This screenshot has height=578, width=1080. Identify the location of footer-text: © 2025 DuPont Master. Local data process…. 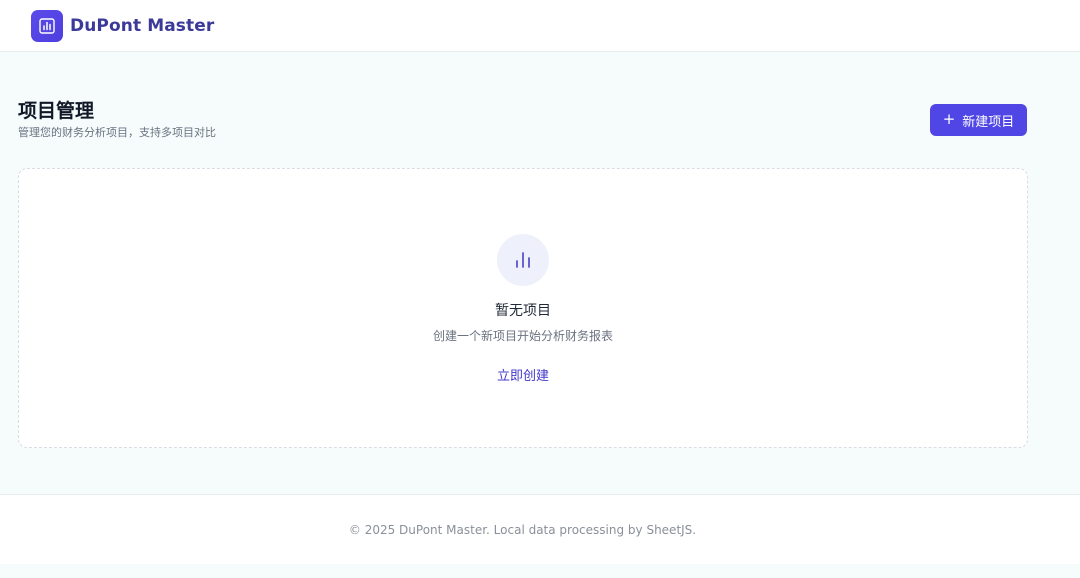
(522, 529).